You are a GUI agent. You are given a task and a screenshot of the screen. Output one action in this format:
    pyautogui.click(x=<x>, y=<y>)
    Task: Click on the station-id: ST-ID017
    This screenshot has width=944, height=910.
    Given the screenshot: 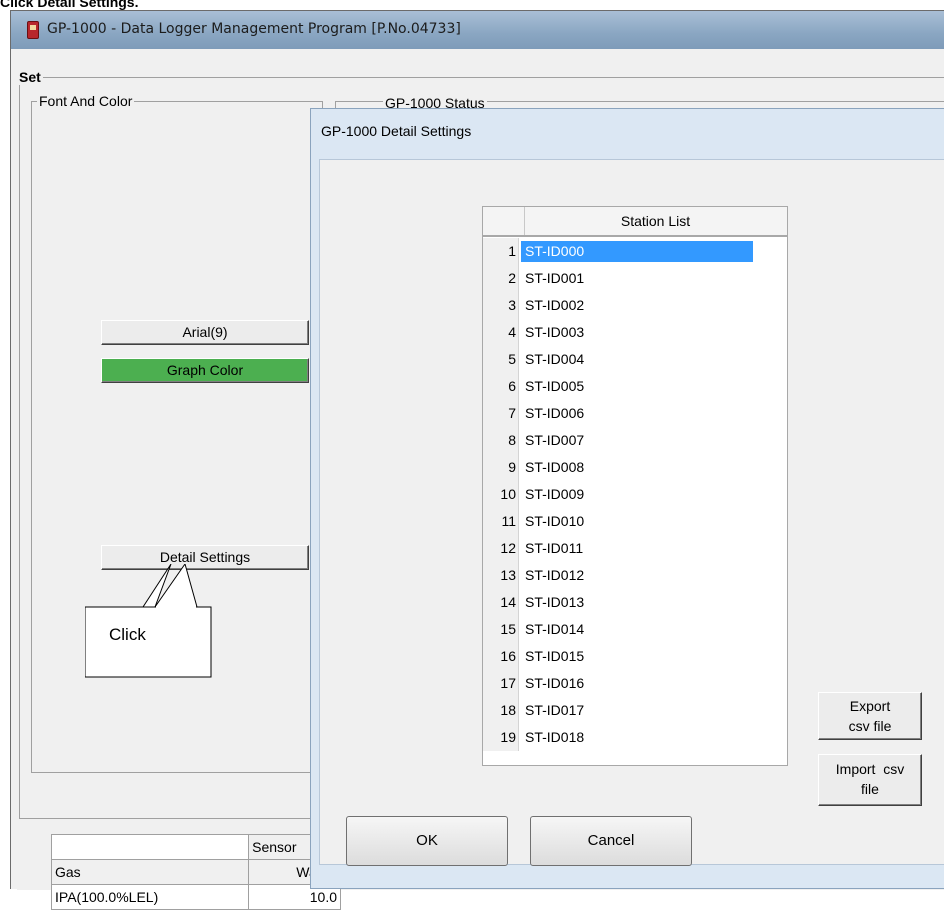 What is the action you would take?
    pyautogui.click(x=554, y=710)
    